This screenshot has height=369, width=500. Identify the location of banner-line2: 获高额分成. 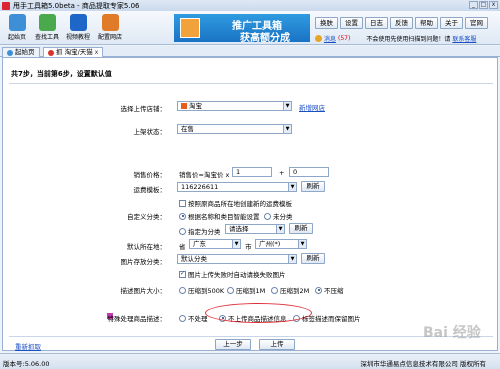
(265, 38).